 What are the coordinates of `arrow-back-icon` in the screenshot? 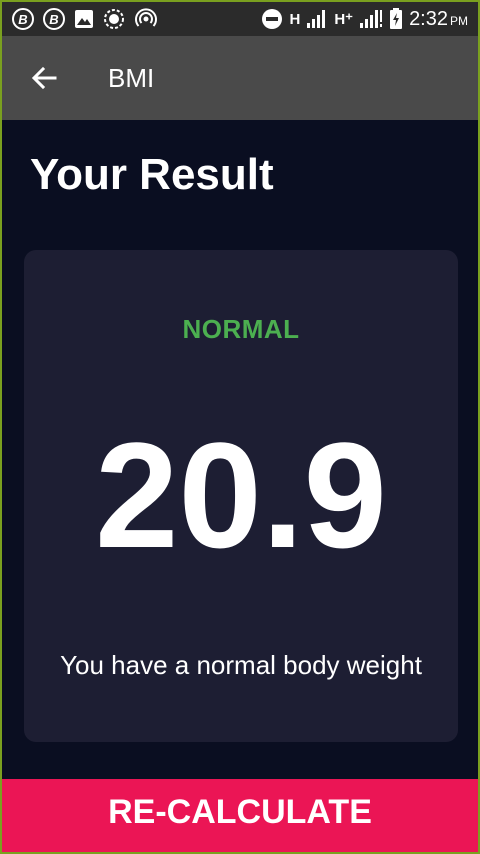 It's located at (44, 78).